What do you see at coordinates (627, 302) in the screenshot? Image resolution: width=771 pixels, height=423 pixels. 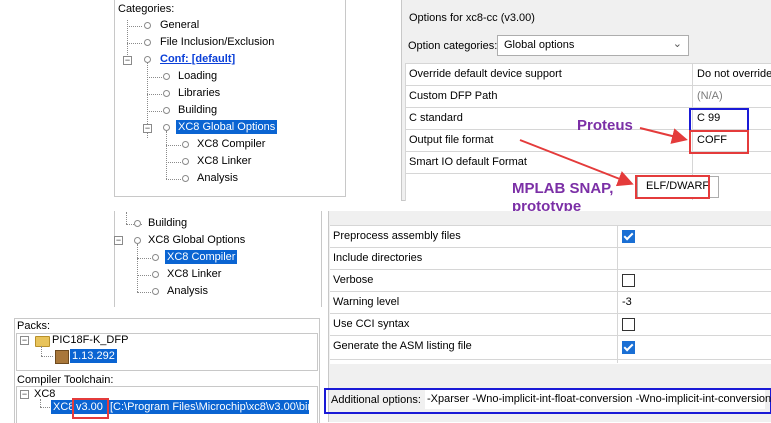 I see `warning-level-value: -3` at bounding box center [627, 302].